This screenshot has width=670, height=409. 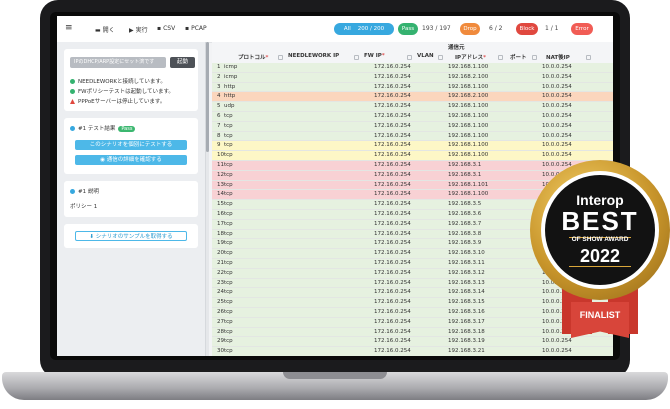 I want to click on header-port: ポート, so click(x=518, y=57).